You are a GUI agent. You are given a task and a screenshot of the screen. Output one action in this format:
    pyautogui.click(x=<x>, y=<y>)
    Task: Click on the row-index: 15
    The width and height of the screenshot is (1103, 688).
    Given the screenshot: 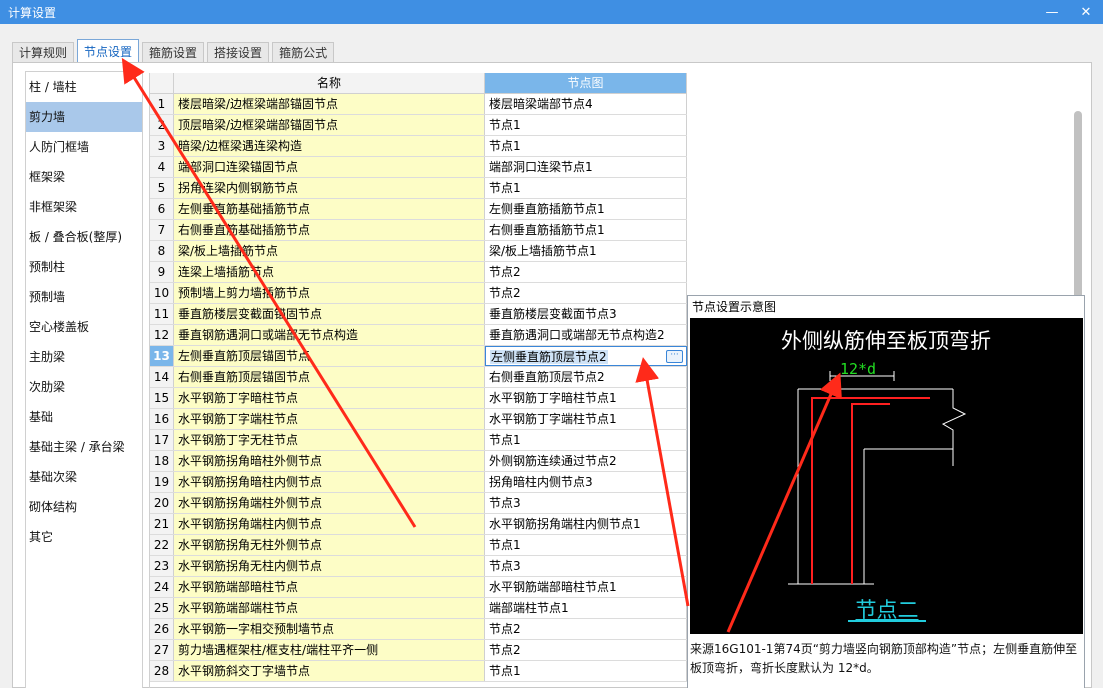 What is the action you would take?
    pyautogui.click(x=162, y=398)
    